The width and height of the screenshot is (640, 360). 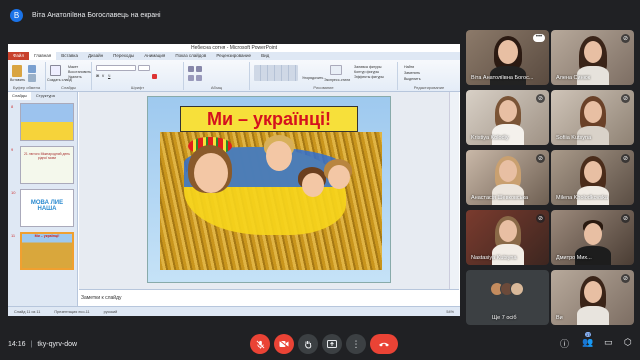 What do you see at coordinates (454, 190) in the screenshot?
I see `slide-scrollbar` at bounding box center [454, 190].